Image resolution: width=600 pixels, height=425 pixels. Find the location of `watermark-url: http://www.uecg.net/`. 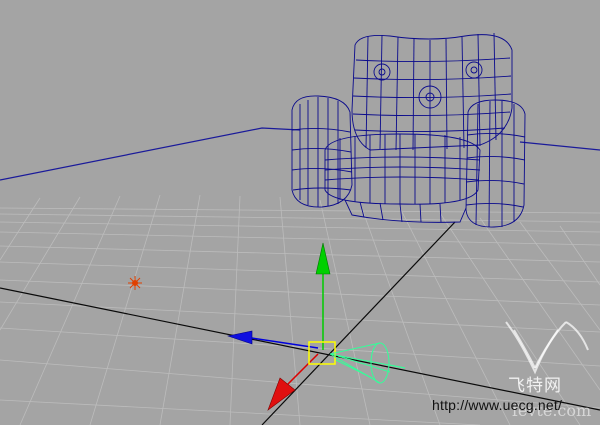

watermark-url: http://www.uecg.net/ is located at coordinates (497, 405).